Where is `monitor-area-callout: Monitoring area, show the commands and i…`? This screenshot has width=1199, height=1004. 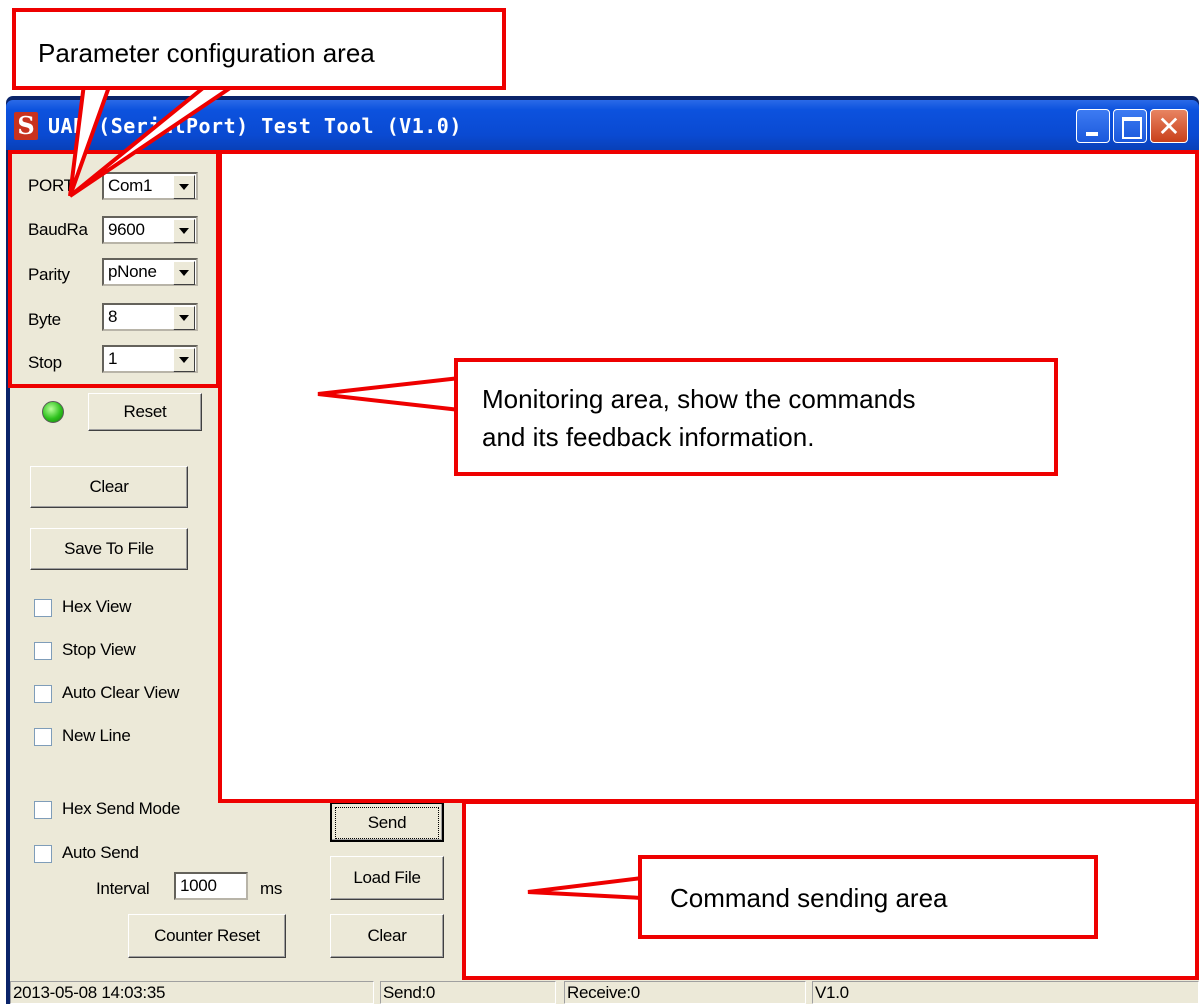
monitor-area-callout: Monitoring area, show the commands and i… is located at coordinates (756, 417).